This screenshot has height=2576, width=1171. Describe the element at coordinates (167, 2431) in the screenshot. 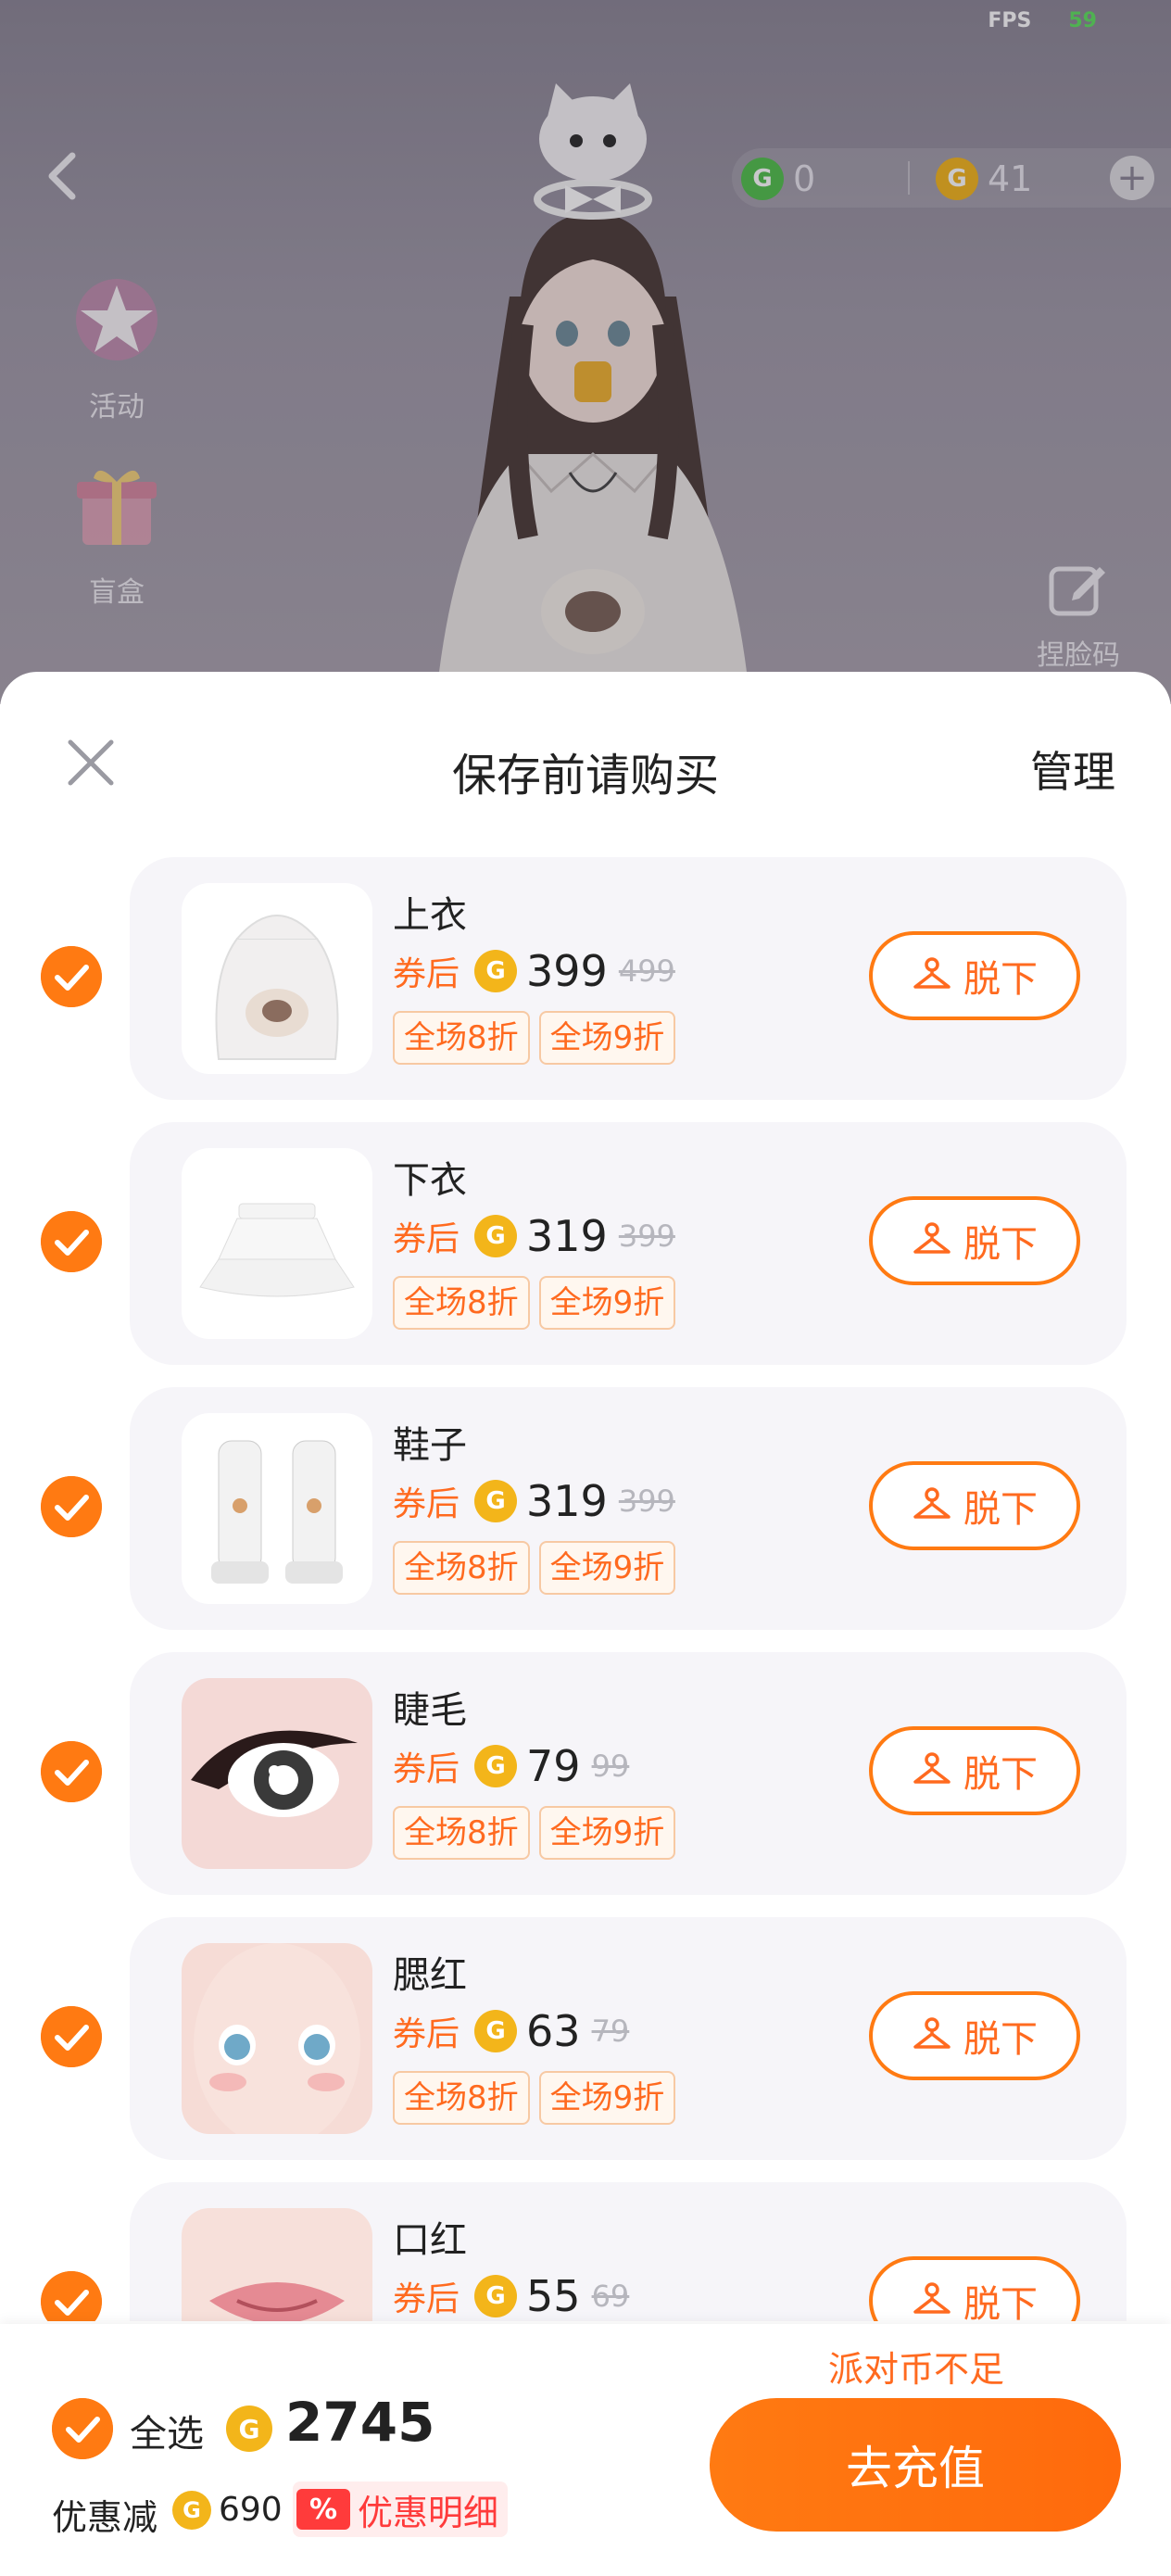

I see `select-all-label: 全选` at that location.